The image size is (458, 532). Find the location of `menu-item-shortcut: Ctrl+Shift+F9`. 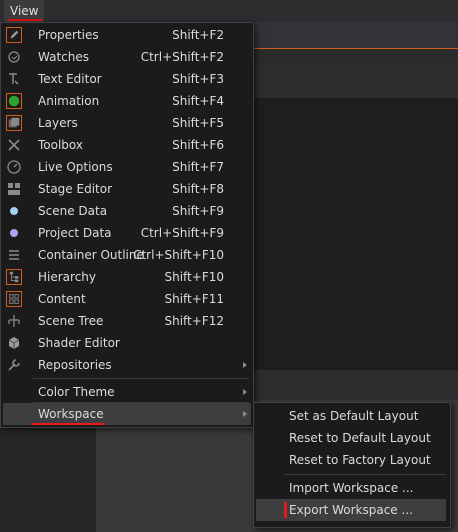

menu-item-shortcut: Ctrl+Shift+F9 is located at coordinates (182, 233).